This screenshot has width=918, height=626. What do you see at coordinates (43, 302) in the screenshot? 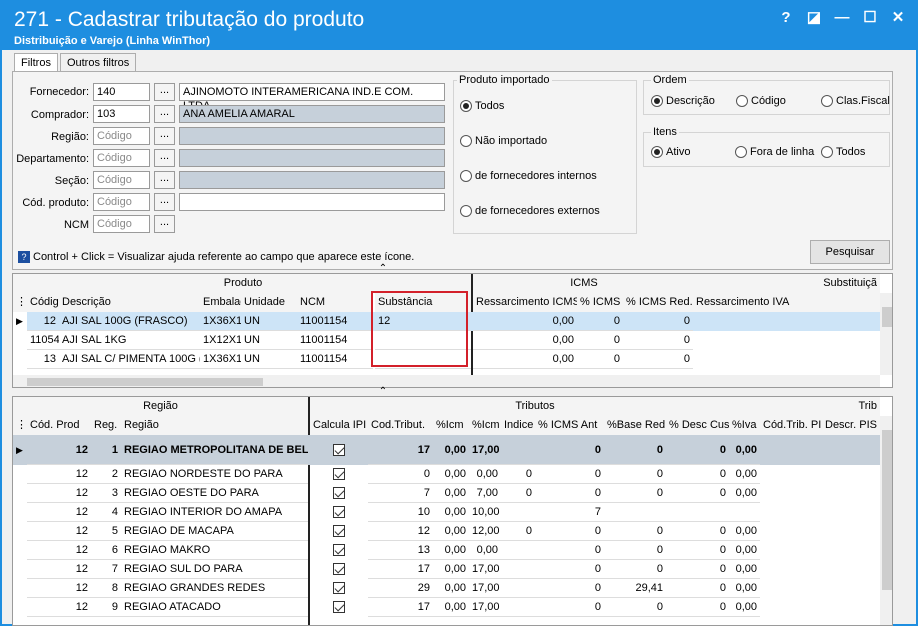
I see `col-codigo: Código` at bounding box center [43, 302].